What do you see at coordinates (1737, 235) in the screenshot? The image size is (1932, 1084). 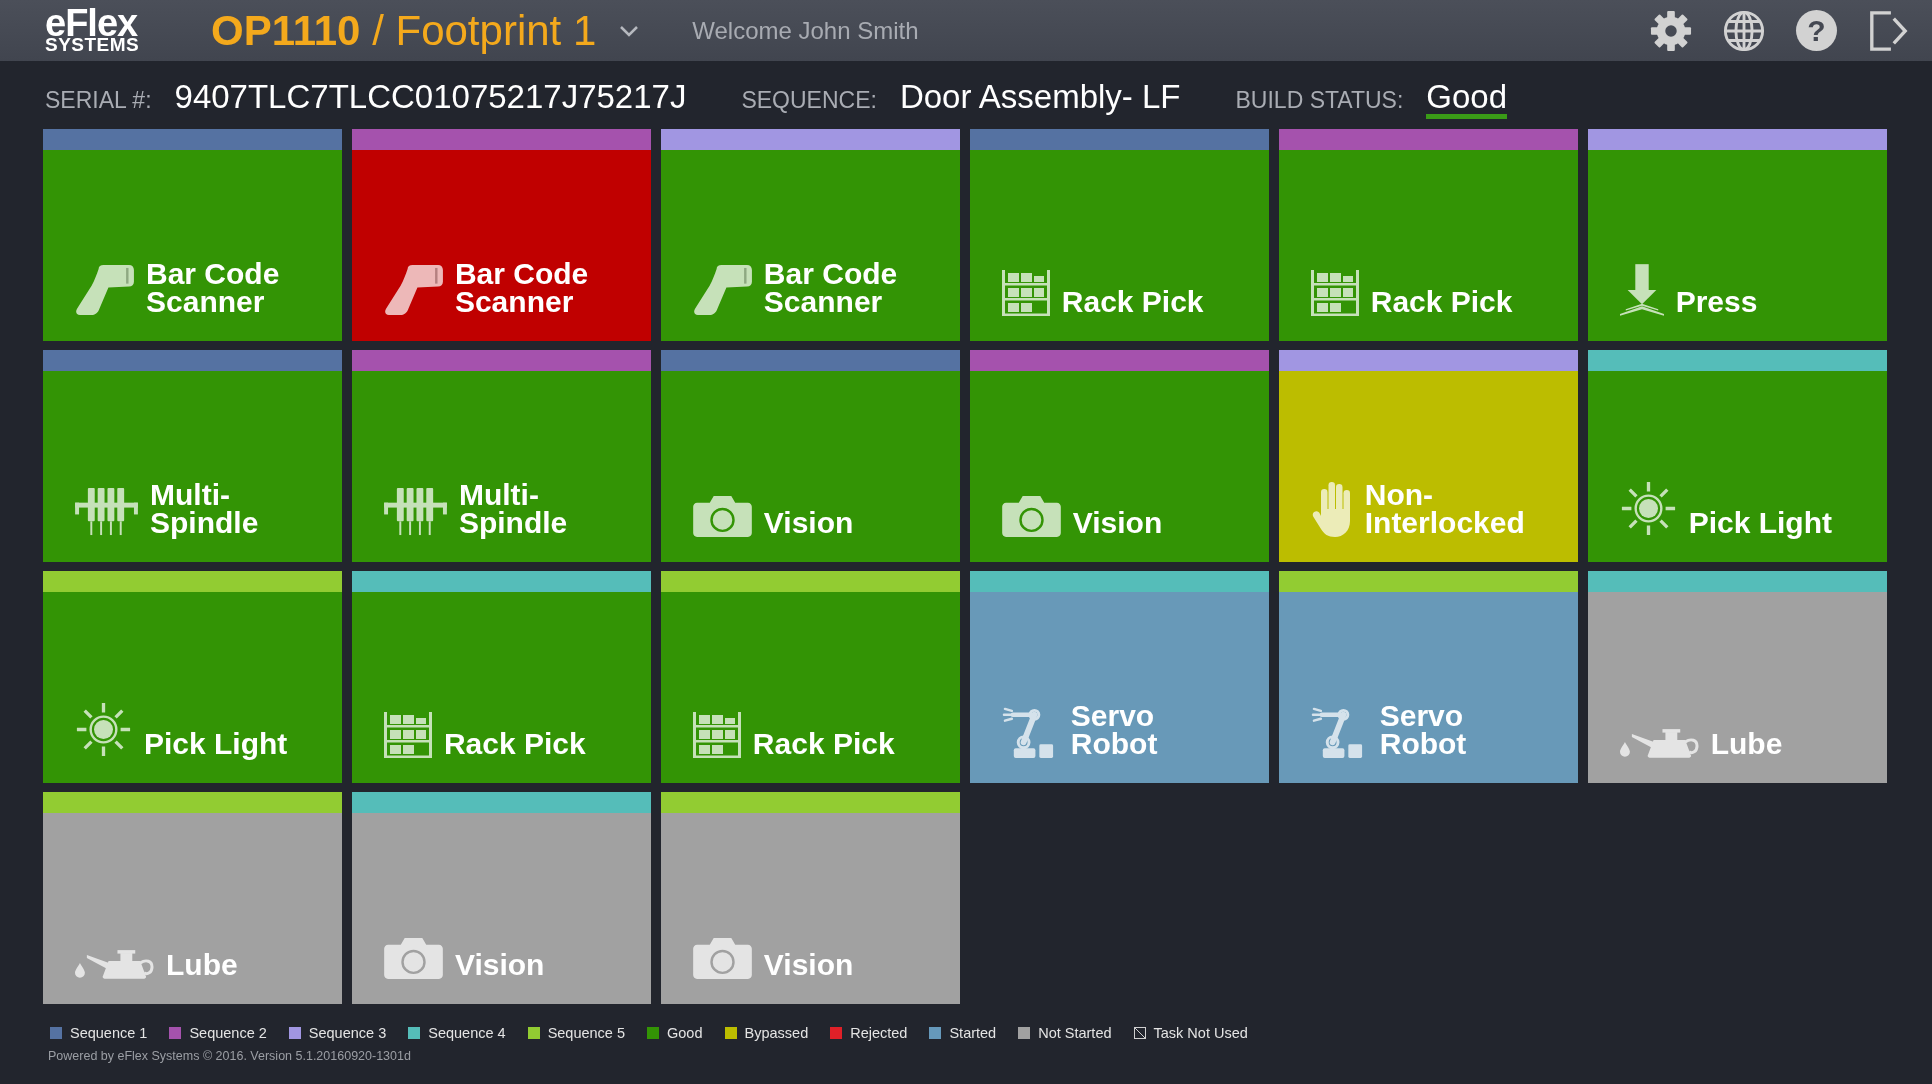 I see `task-tile: Press` at bounding box center [1737, 235].